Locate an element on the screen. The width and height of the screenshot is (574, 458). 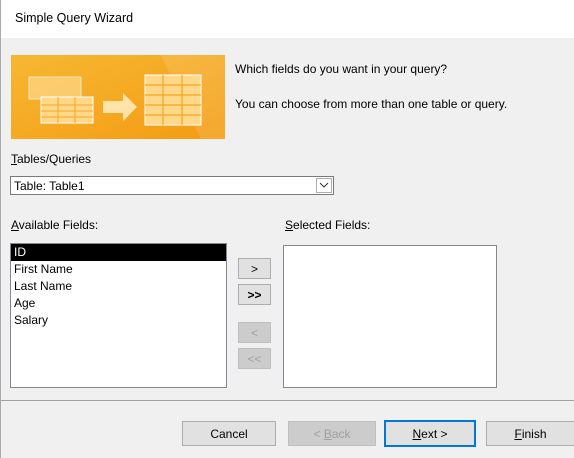
add-all-fields-button: >> is located at coordinates (254, 294).